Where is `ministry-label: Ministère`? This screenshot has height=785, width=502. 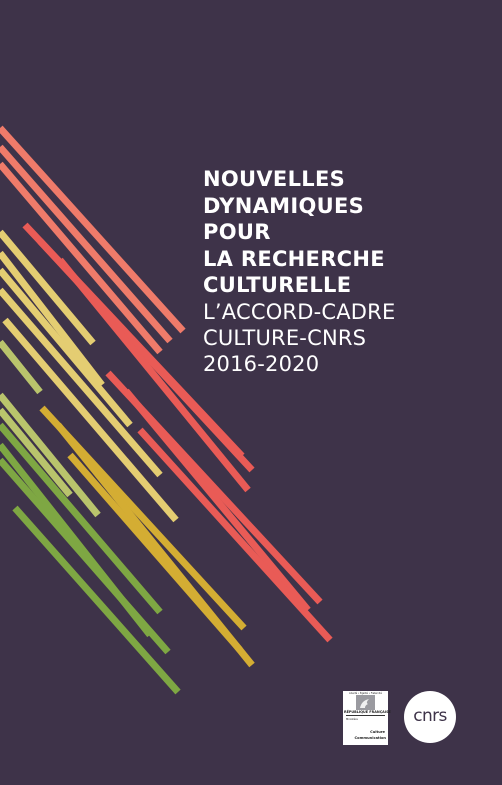 ministry-label: Ministère is located at coordinates (352, 719).